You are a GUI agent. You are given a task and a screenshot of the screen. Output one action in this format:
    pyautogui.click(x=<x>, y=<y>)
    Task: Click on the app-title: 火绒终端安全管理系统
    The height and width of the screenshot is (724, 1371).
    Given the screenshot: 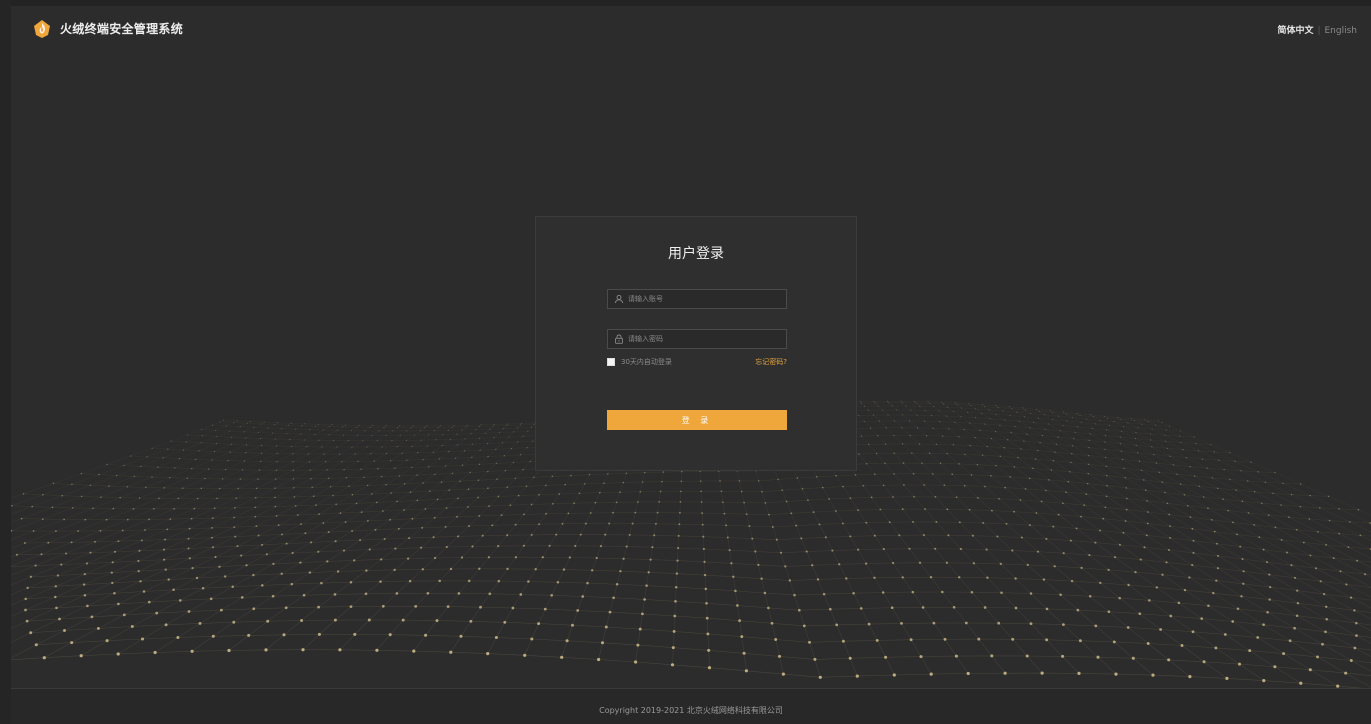 What is the action you would take?
    pyautogui.click(x=122, y=29)
    